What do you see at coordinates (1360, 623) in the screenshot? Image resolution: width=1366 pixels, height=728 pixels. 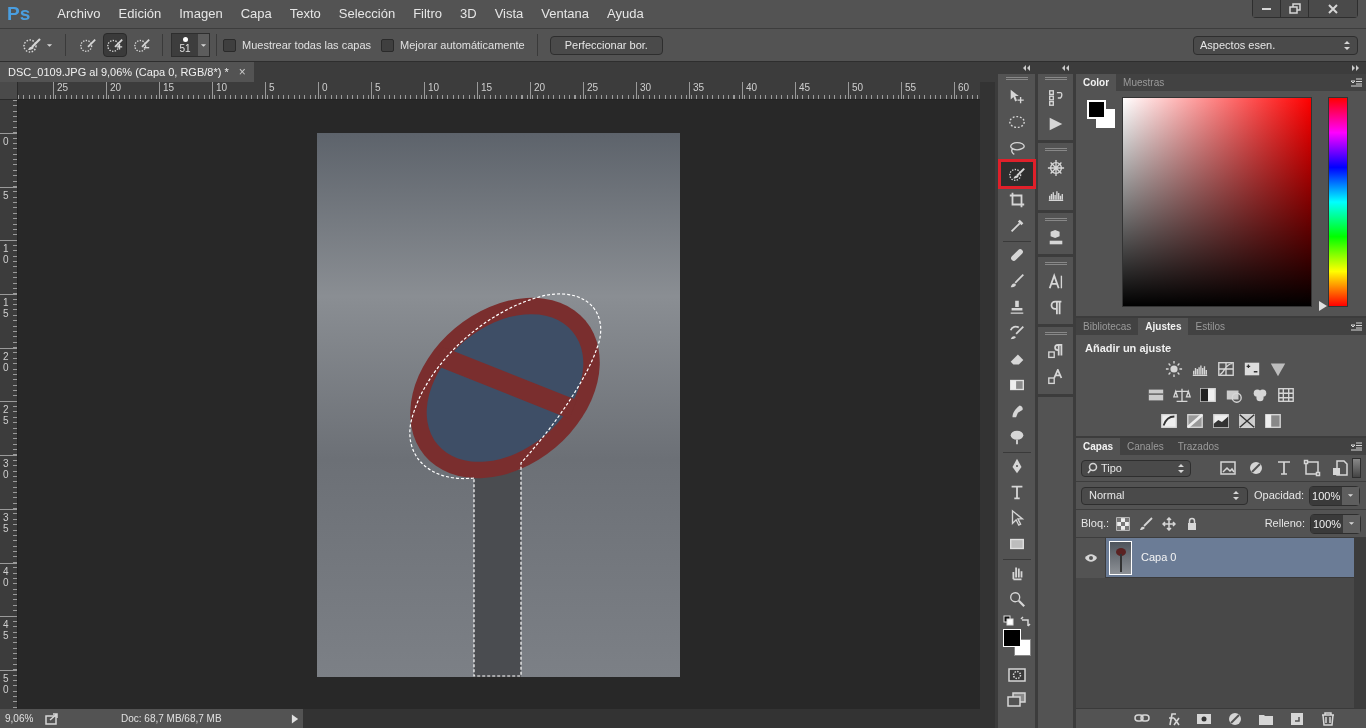 I see `layers-scrollbar` at bounding box center [1360, 623].